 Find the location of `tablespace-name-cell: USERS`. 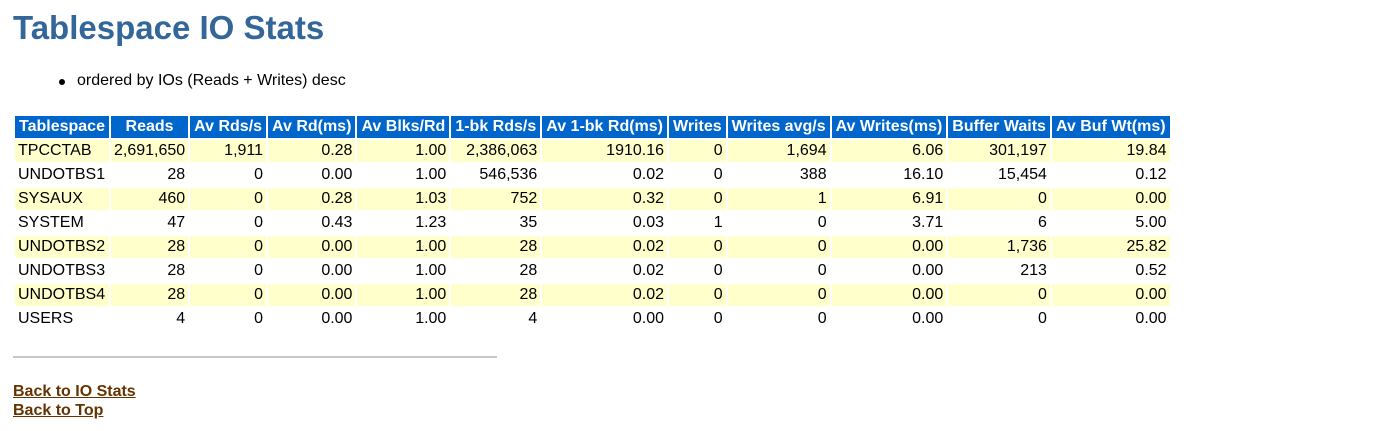

tablespace-name-cell: USERS is located at coordinates (62, 319).